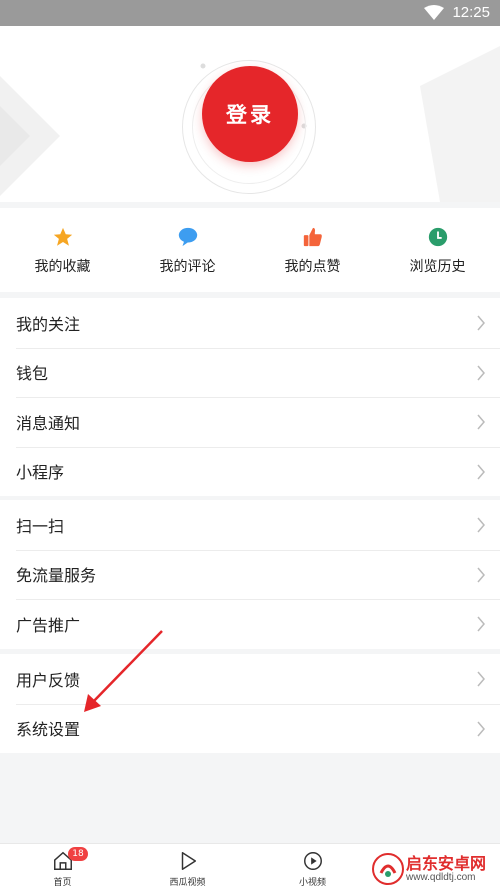 This screenshot has height=889, width=500. What do you see at coordinates (188, 861) in the screenshot?
I see `play-icon` at bounding box center [188, 861].